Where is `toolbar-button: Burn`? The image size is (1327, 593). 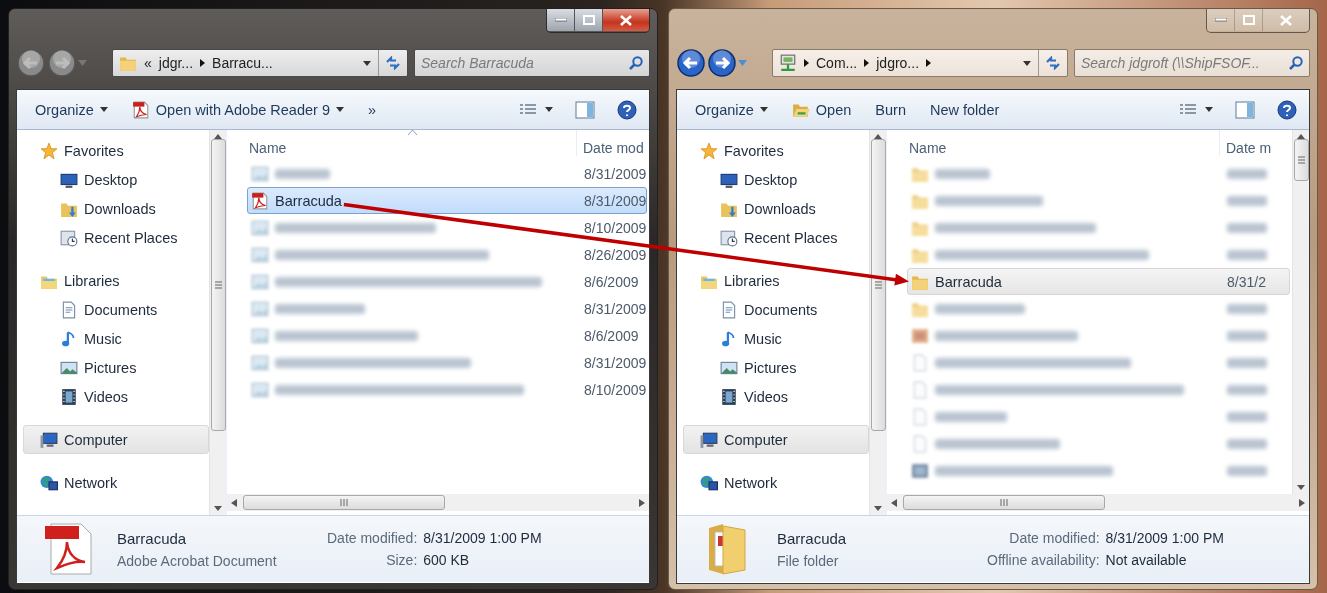
toolbar-button: Burn is located at coordinates (890, 109).